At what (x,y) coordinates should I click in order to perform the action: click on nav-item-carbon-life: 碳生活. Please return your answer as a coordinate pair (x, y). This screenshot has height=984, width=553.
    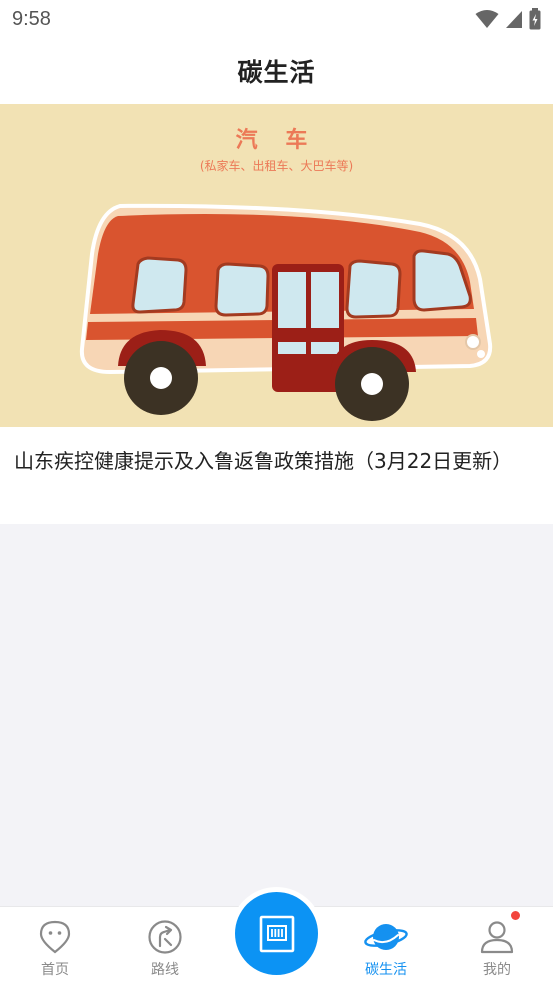
    Looking at the image, I should click on (386, 945).